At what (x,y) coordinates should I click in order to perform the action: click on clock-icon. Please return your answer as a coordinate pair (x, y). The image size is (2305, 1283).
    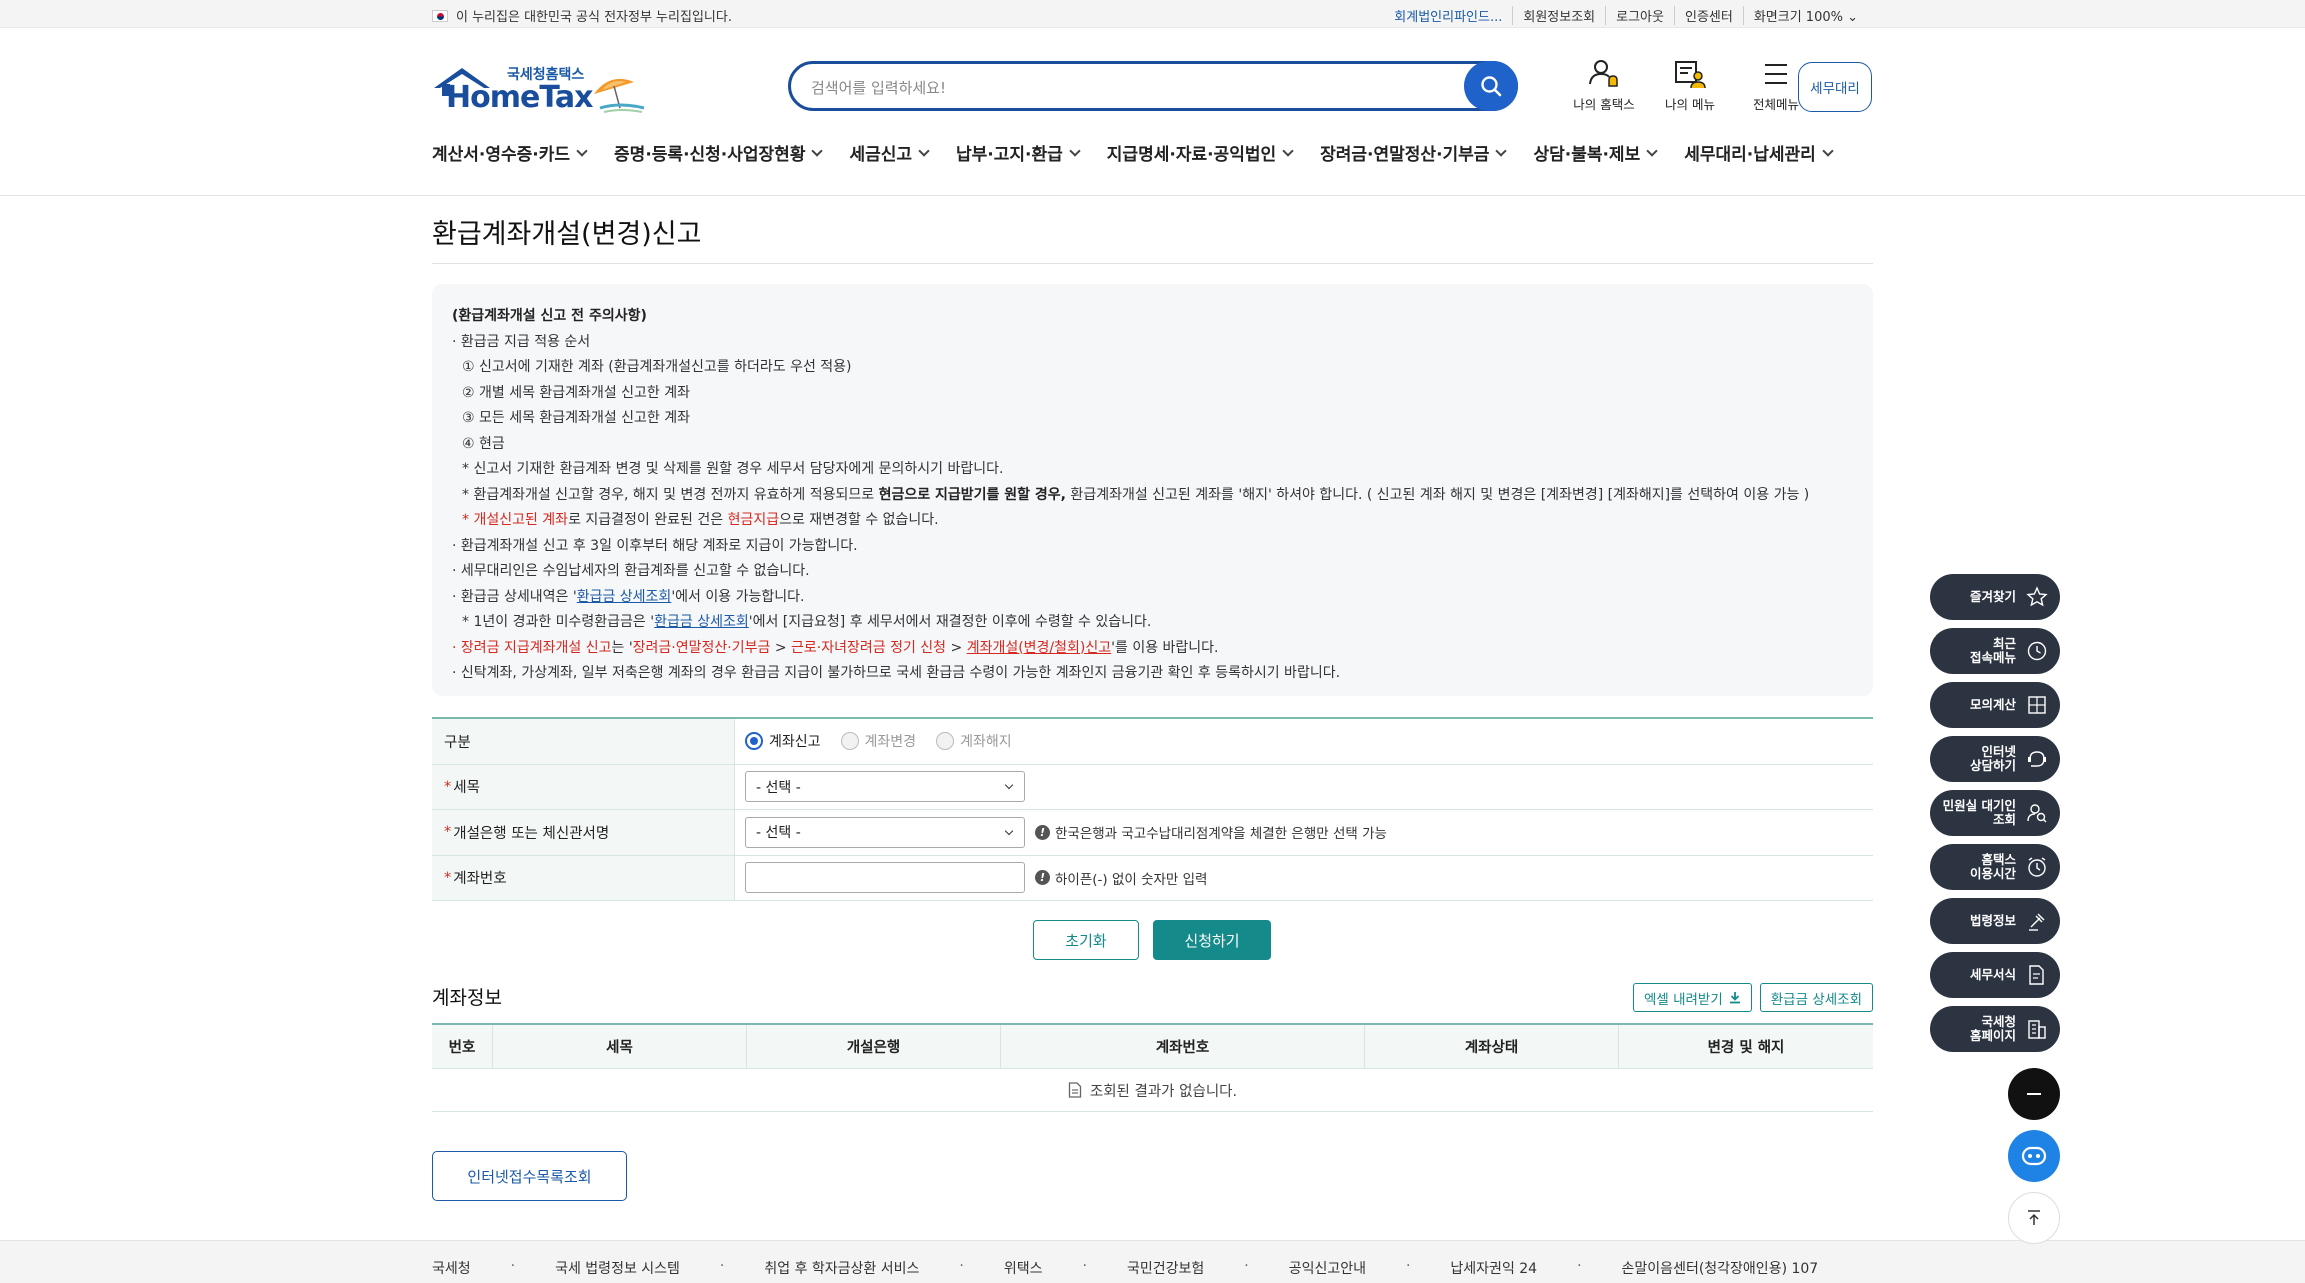
    Looking at the image, I should click on (2037, 651).